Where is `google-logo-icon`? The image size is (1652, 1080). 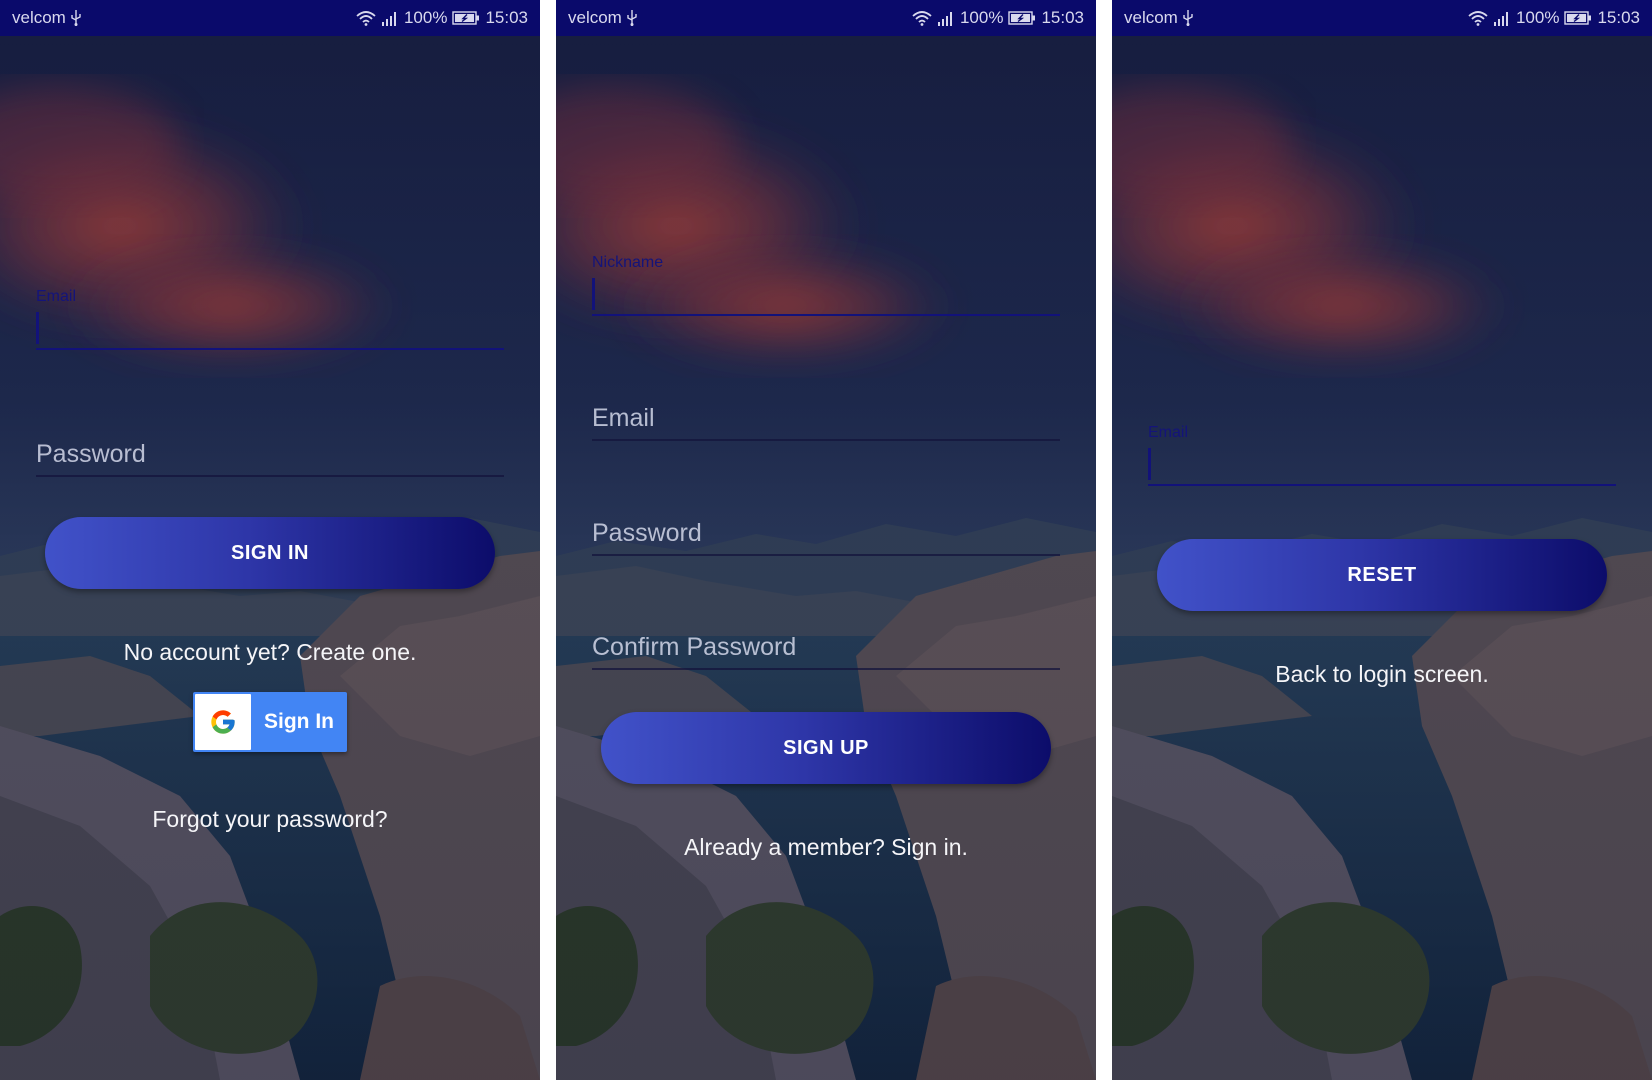 google-logo-icon is located at coordinates (223, 722).